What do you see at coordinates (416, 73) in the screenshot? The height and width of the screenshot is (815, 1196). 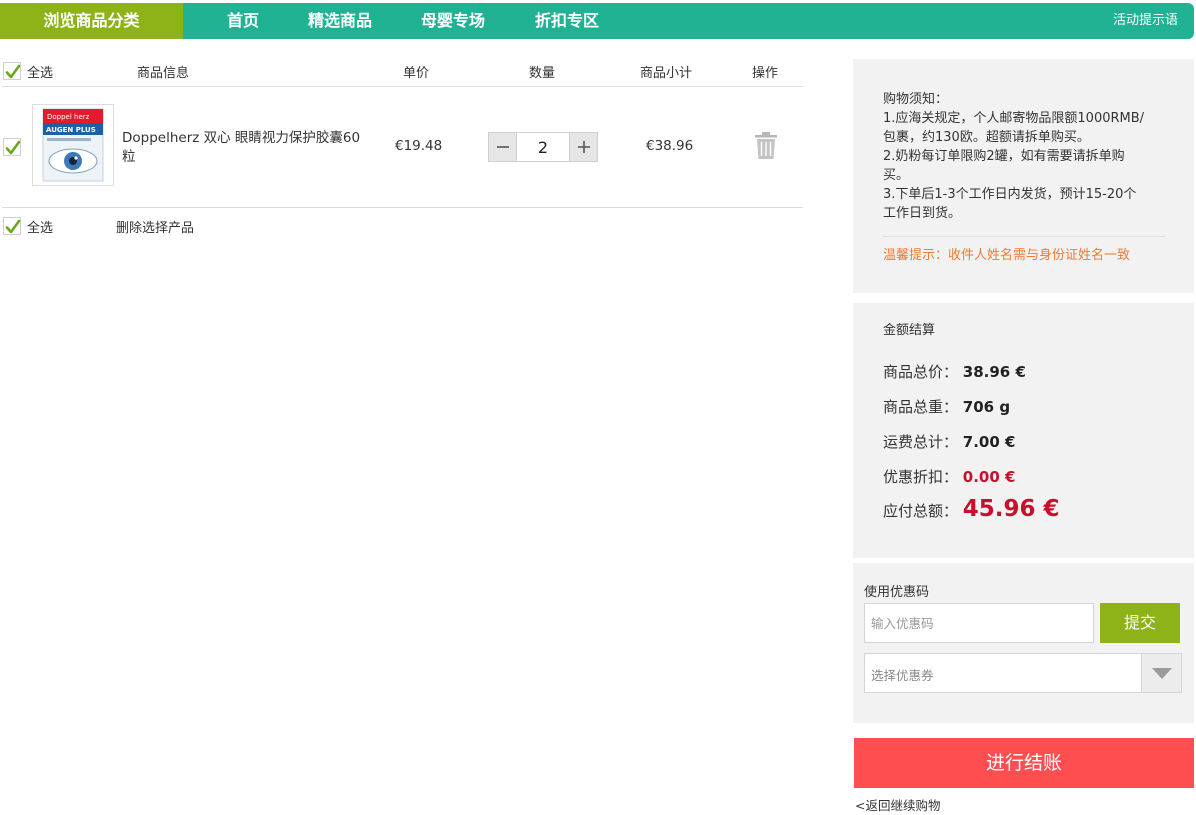 I see `column-header-unit-price: 单价` at bounding box center [416, 73].